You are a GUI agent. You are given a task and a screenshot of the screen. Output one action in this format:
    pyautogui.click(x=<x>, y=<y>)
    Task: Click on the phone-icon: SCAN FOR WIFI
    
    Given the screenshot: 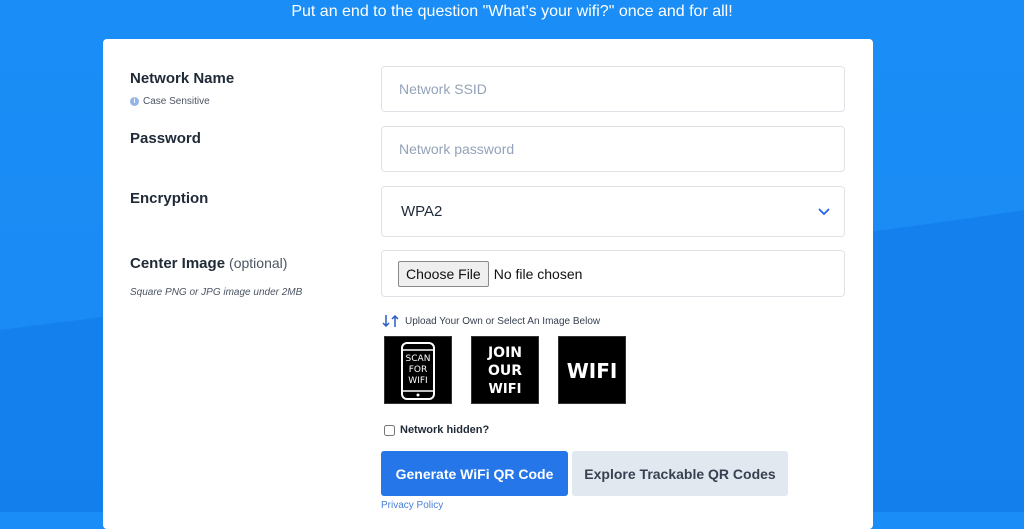 What is the action you would take?
    pyautogui.click(x=418, y=371)
    